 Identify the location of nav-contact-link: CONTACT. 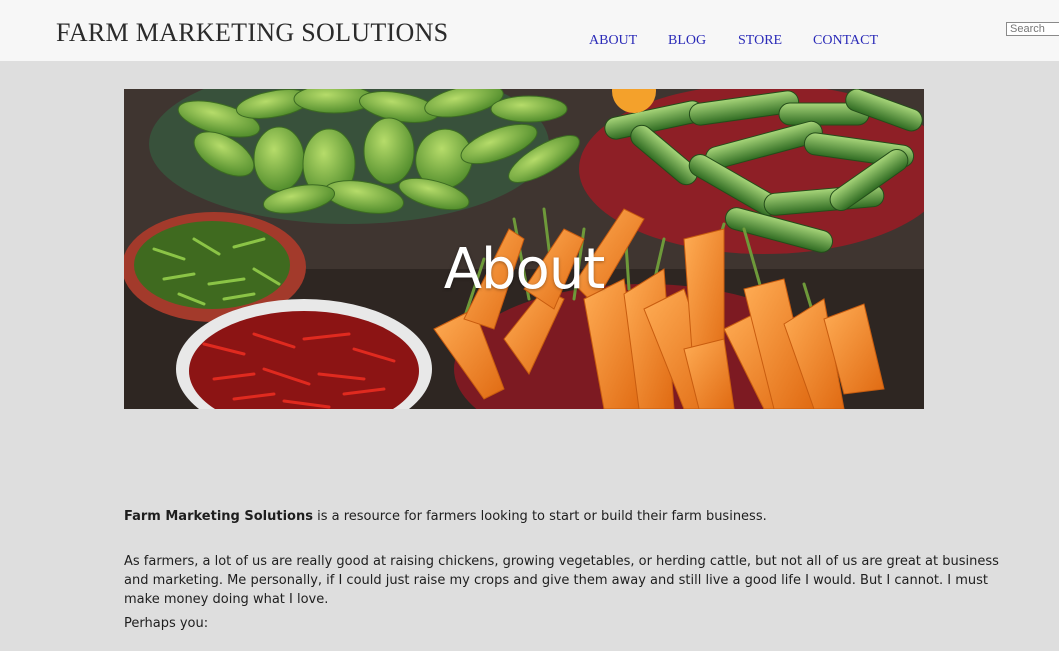
(845, 41).